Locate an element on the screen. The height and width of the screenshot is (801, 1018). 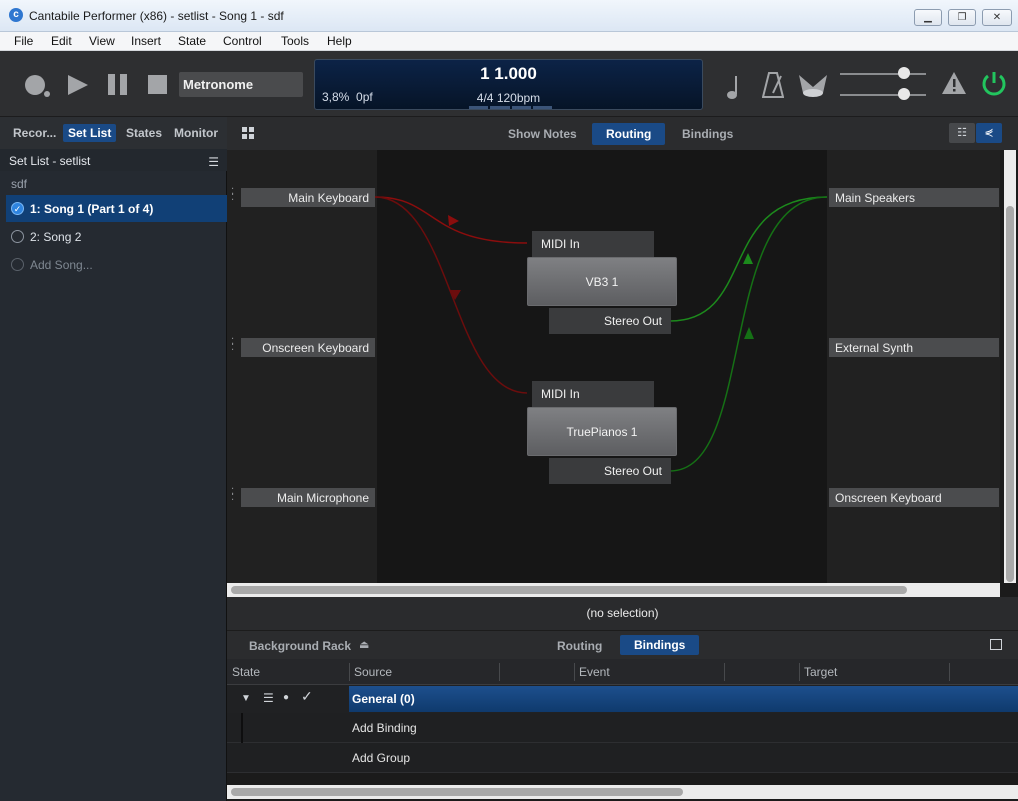
eject-icon: ⏏ is located at coordinates (364, 644).